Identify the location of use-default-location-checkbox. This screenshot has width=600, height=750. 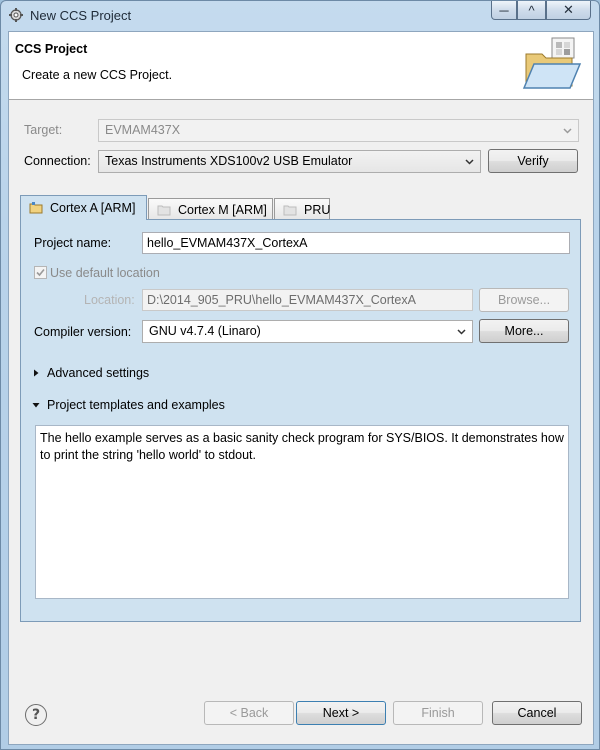
(40, 272).